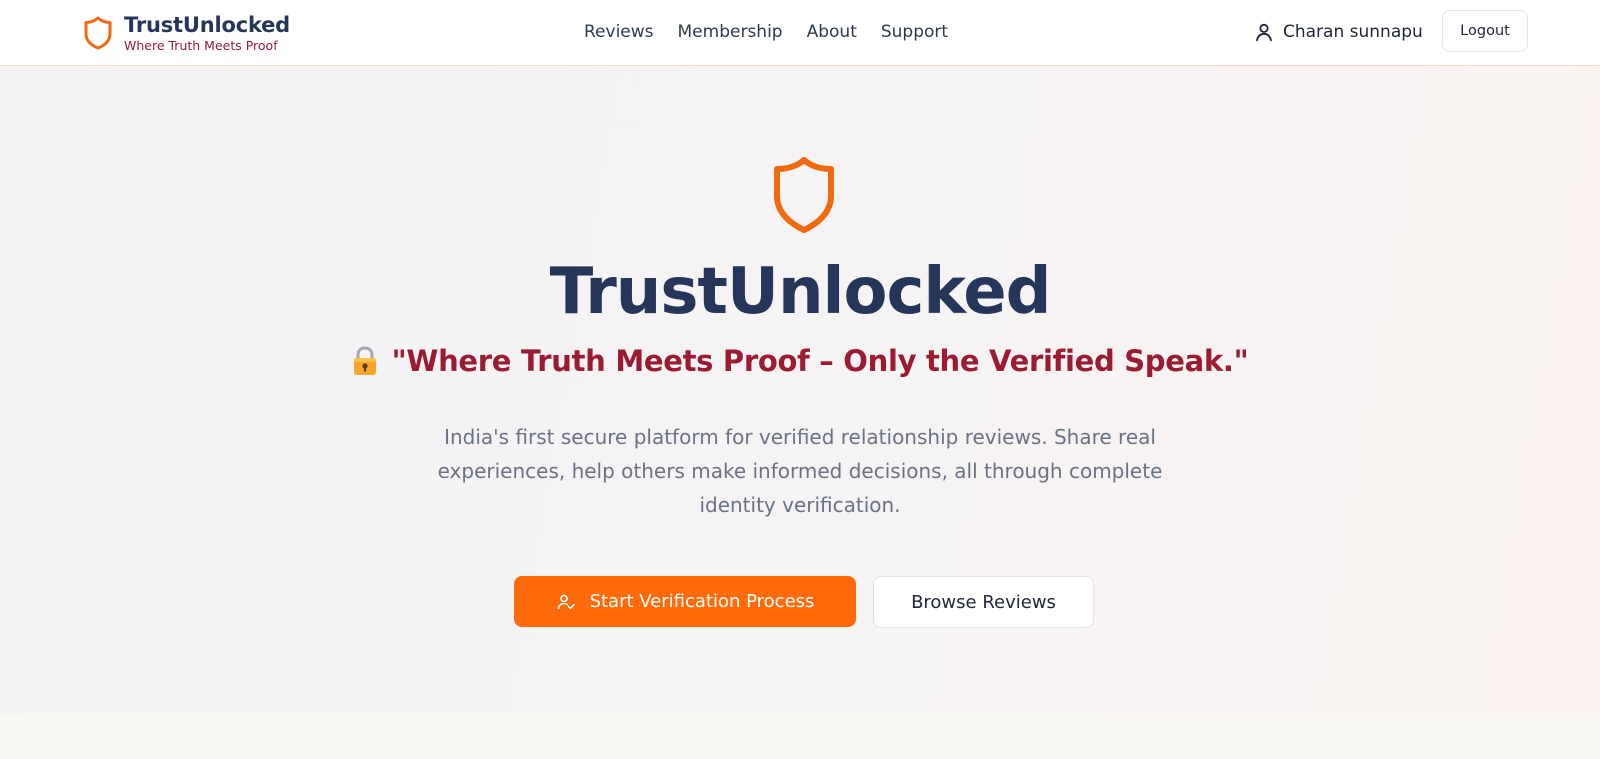  I want to click on main-nav: Reviews Membership About Support, so click(766, 32).